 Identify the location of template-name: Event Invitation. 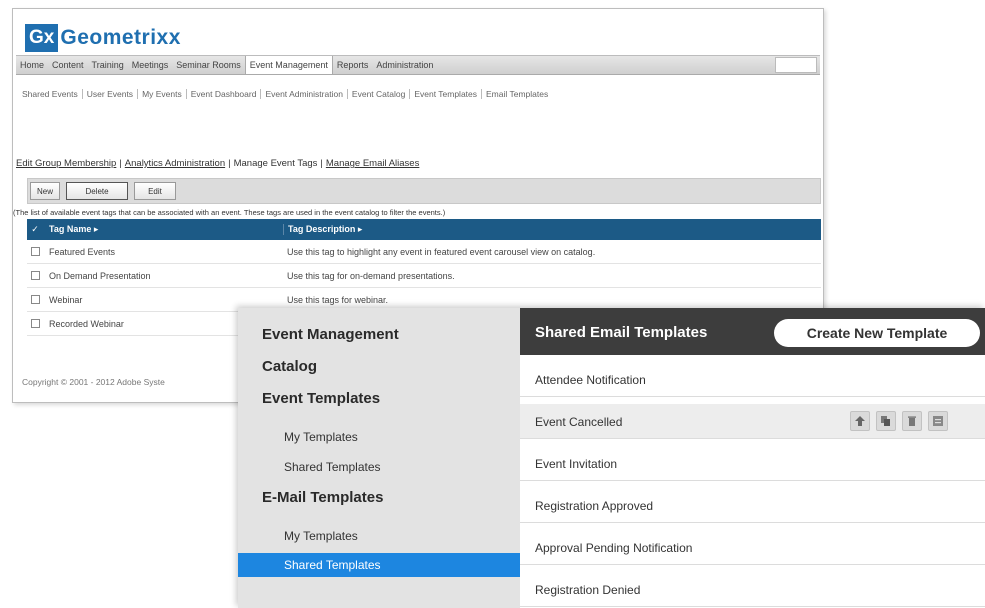
(576, 464).